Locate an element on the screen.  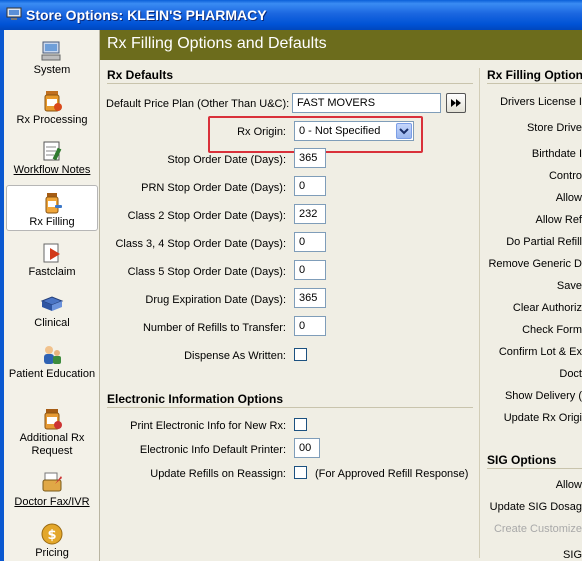
electronic-printer-field: 00 is located at coordinates (307, 448).